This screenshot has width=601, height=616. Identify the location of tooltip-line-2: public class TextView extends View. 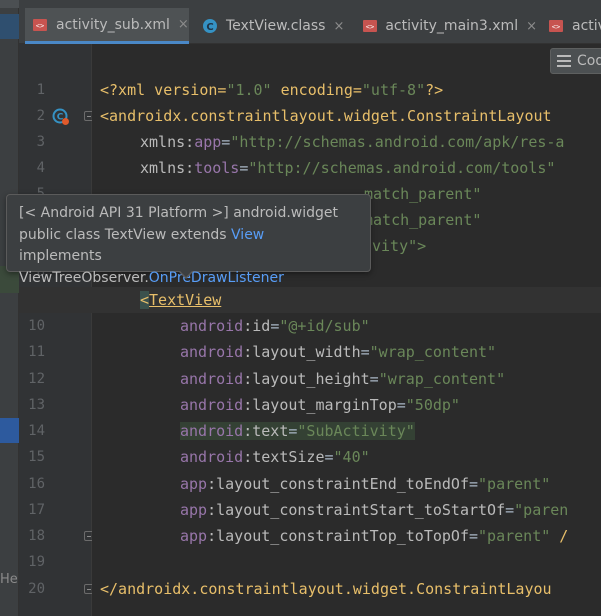
(142, 234).